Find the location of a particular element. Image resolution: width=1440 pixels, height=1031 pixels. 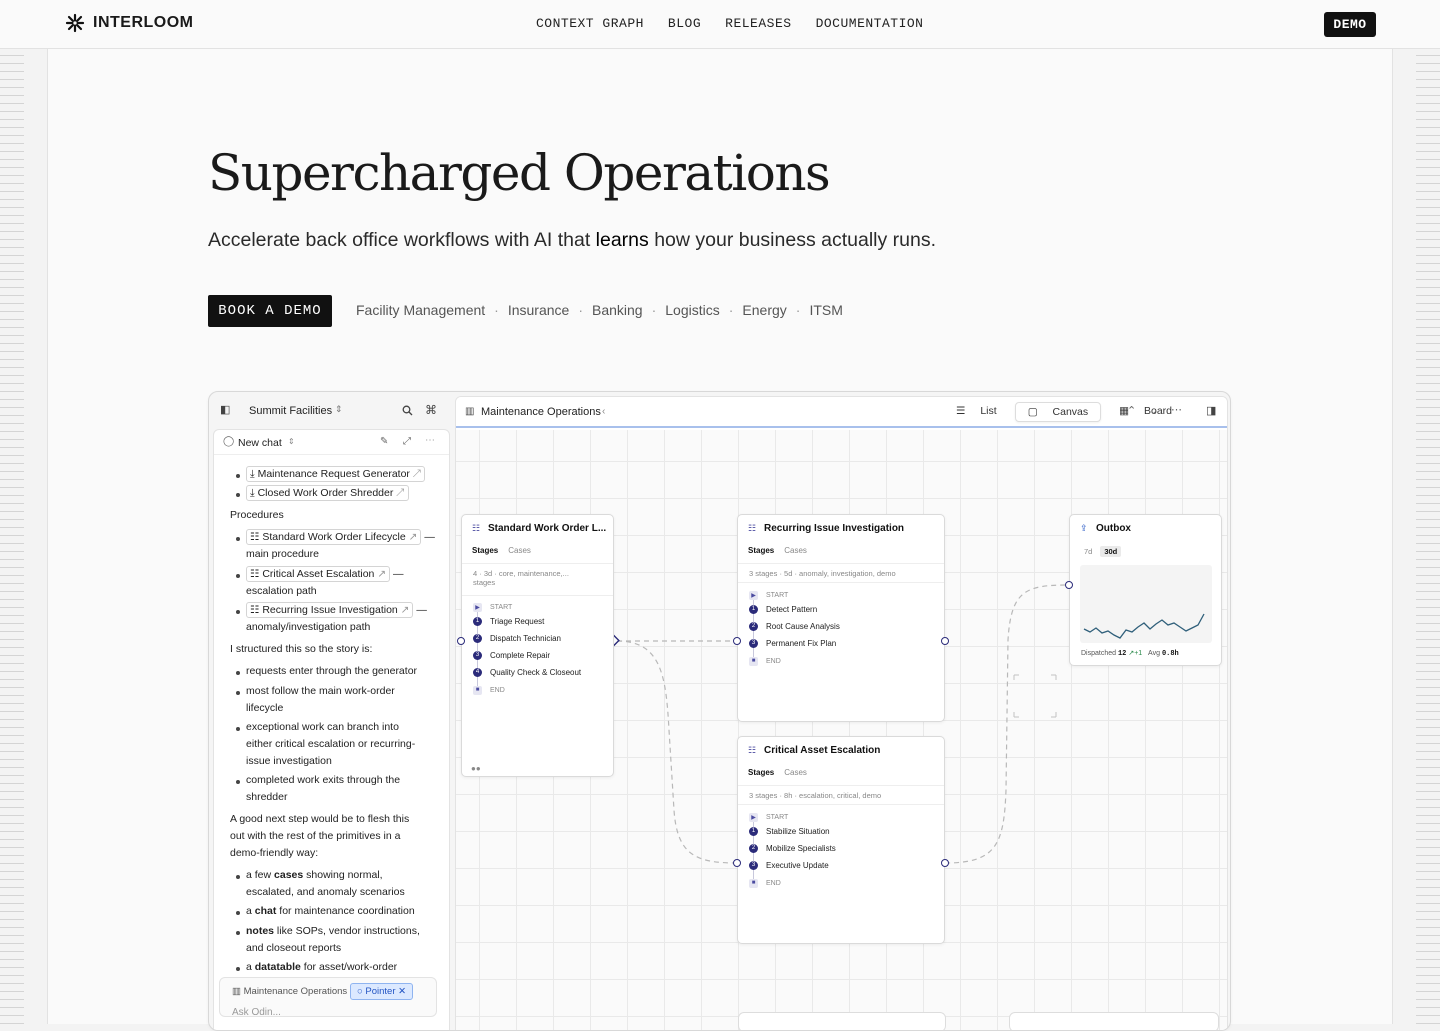

download-icon: ⤓ is located at coordinates (252, 493).